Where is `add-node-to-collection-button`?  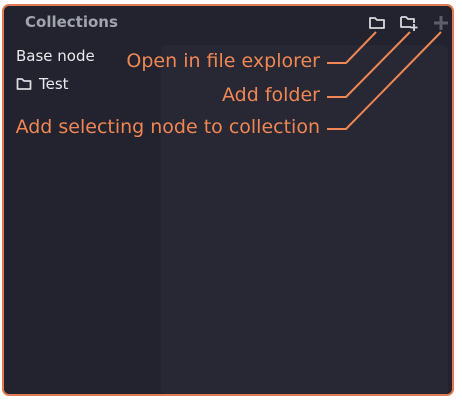
add-node-to-collection-button is located at coordinates (440, 23).